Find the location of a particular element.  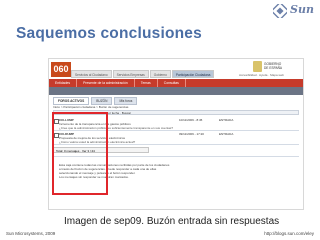

tab-buzon: BUZÓN is located at coordinates (102, 101).